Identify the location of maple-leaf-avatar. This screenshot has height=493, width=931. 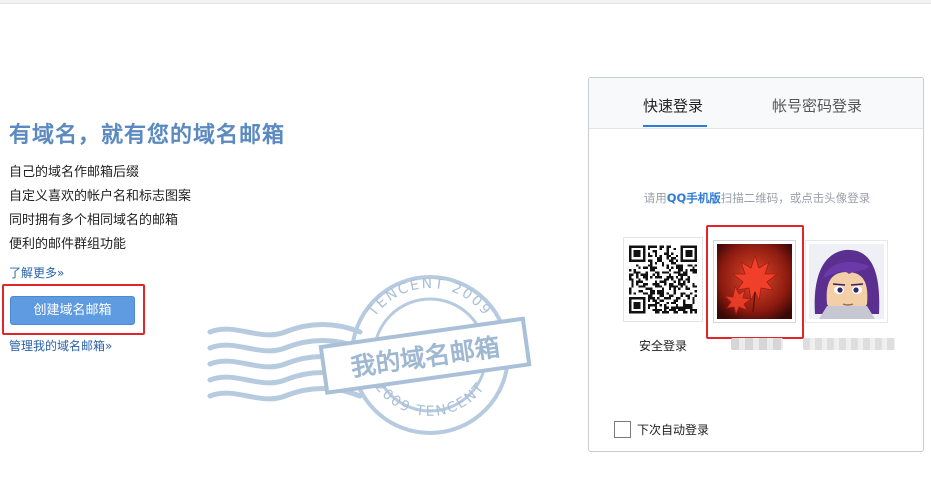
(754, 281).